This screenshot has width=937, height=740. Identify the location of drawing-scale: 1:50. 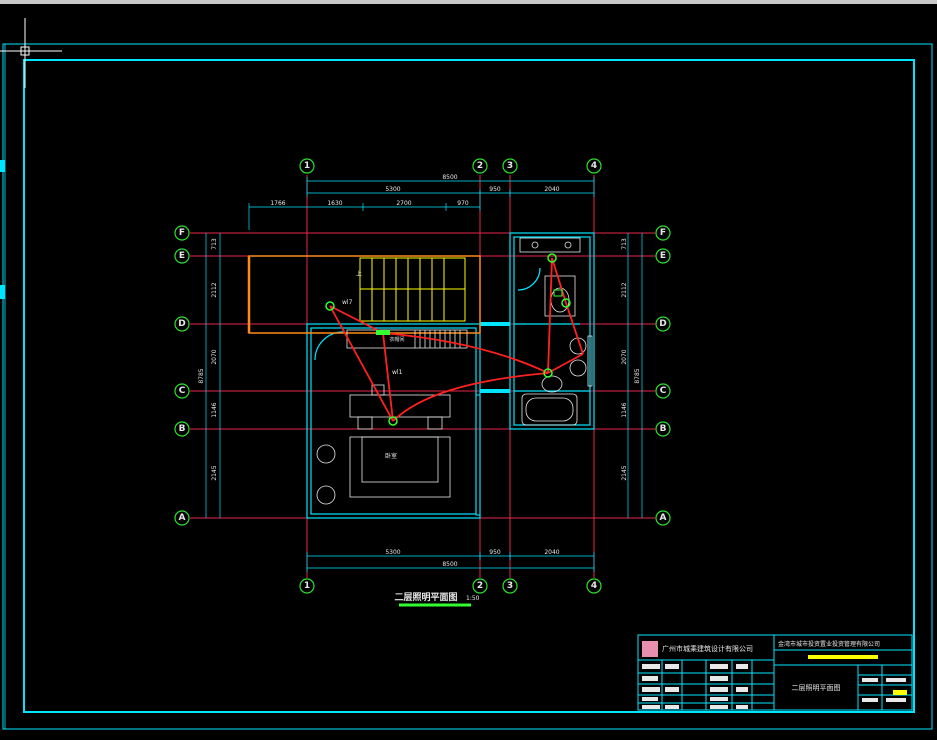
(473, 598).